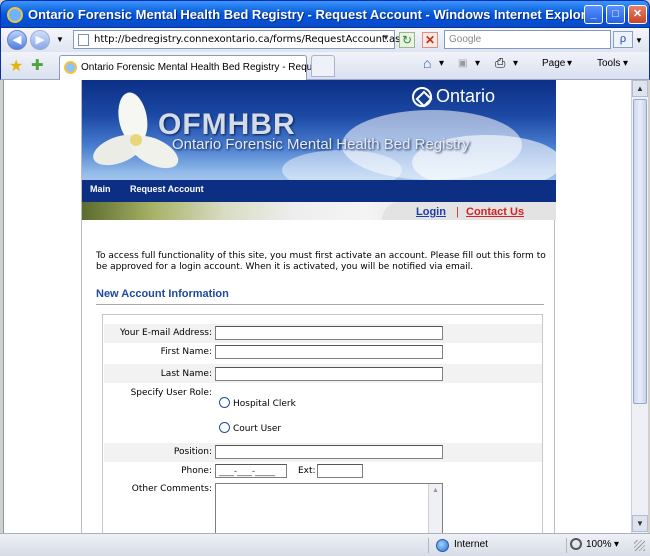 This screenshot has height=556, width=650. What do you see at coordinates (407, 40) in the screenshot?
I see `refresh-button: ↻` at bounding box center [407, 40].